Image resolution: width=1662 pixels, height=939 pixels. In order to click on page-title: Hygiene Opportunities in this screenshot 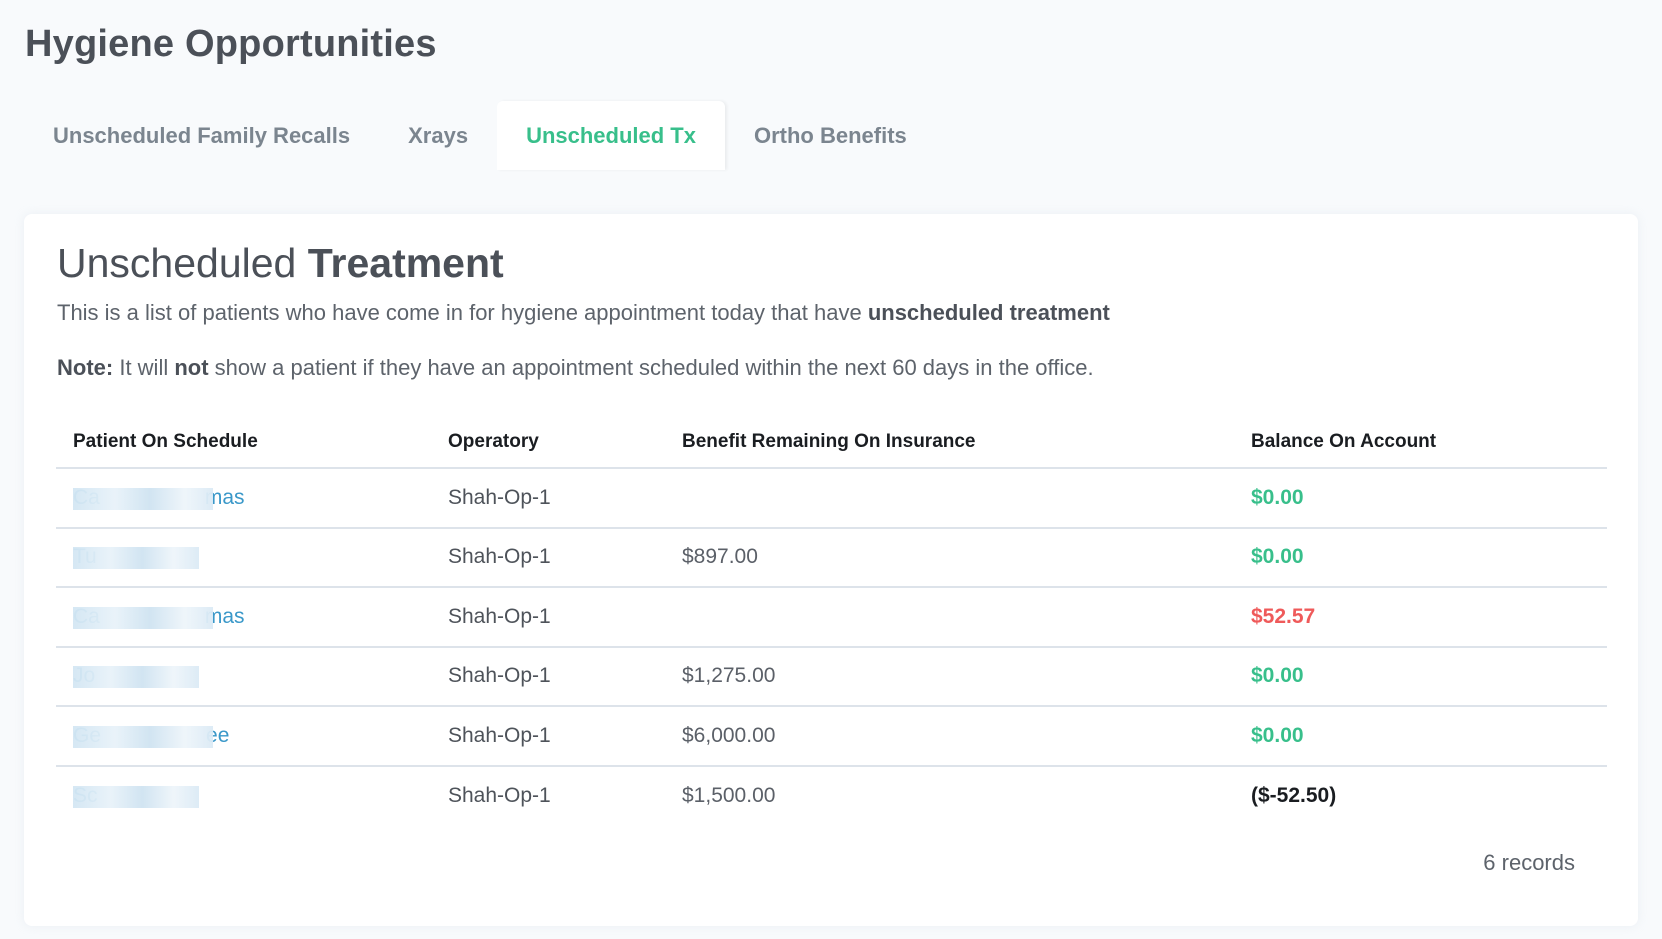, I will do `click(231, 44)`.